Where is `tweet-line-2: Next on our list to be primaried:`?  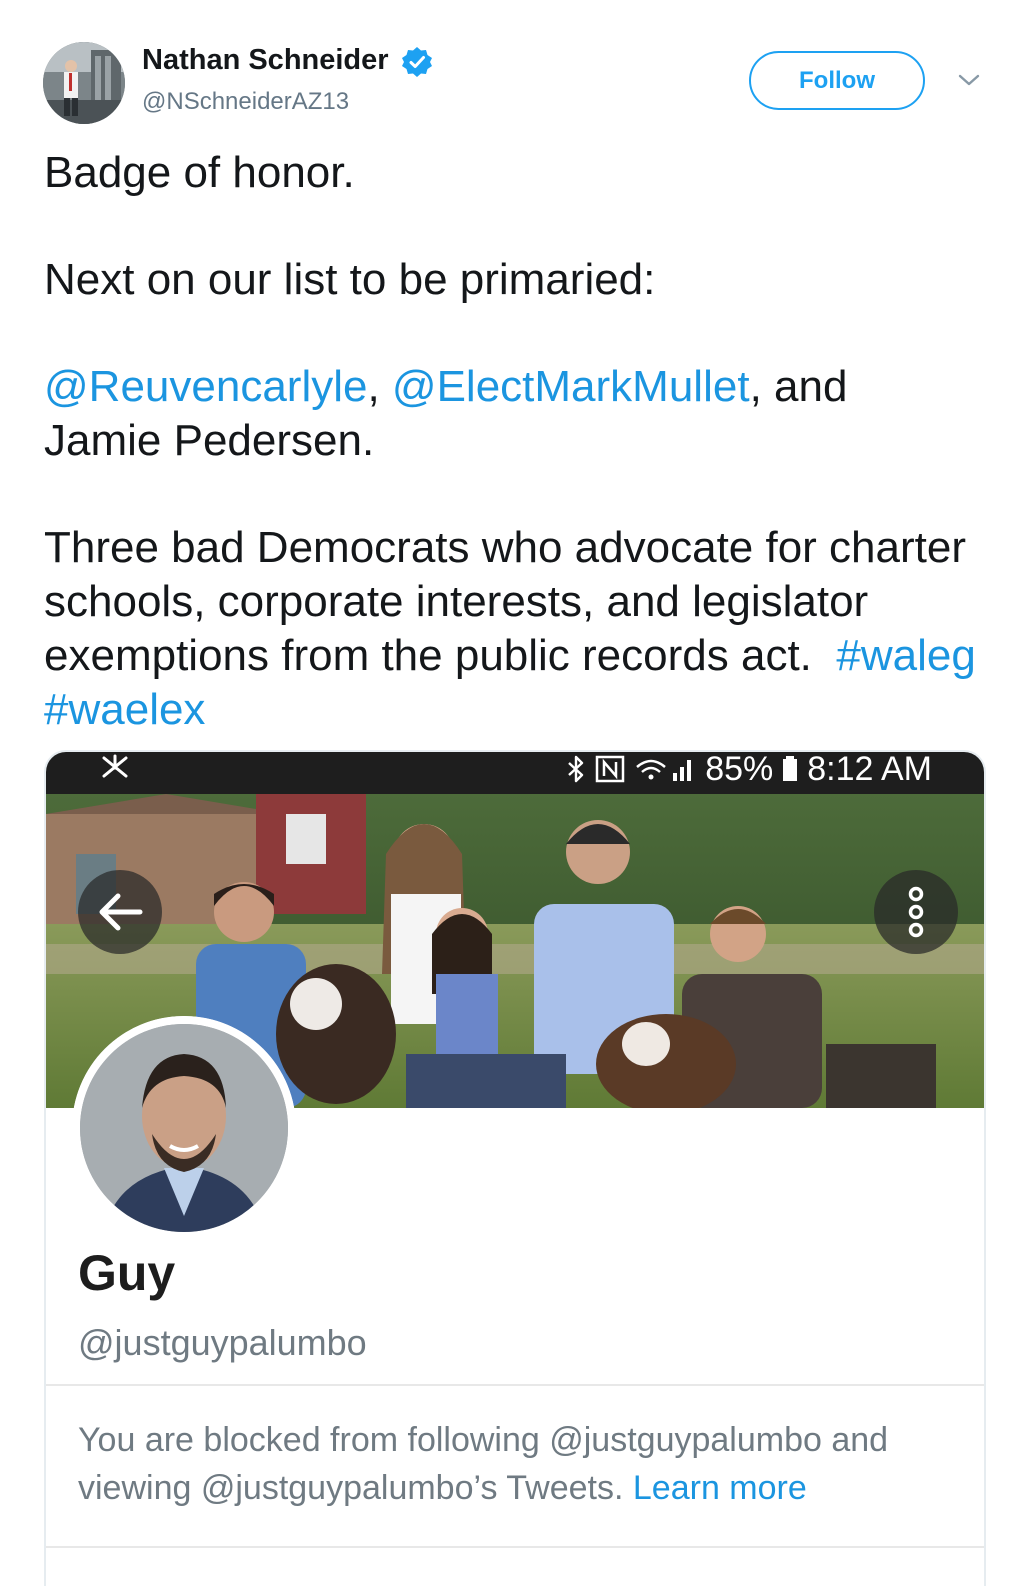 tweet-line-2: Next on our list to be primaried: is located at coordinates (350, 279).